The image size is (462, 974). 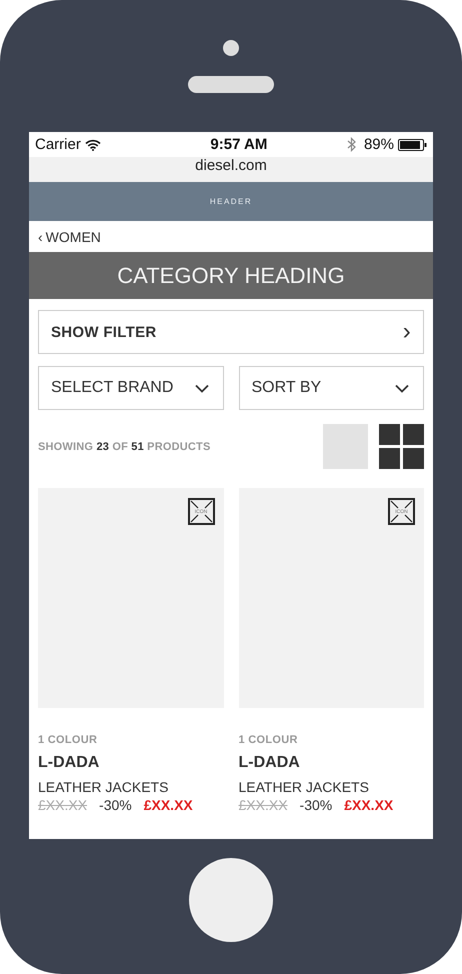 What do you see at coordinates (69, 236) in the screenshot?
I see `back-link: ‹ WOMEN` at bounding box center [69, 236].